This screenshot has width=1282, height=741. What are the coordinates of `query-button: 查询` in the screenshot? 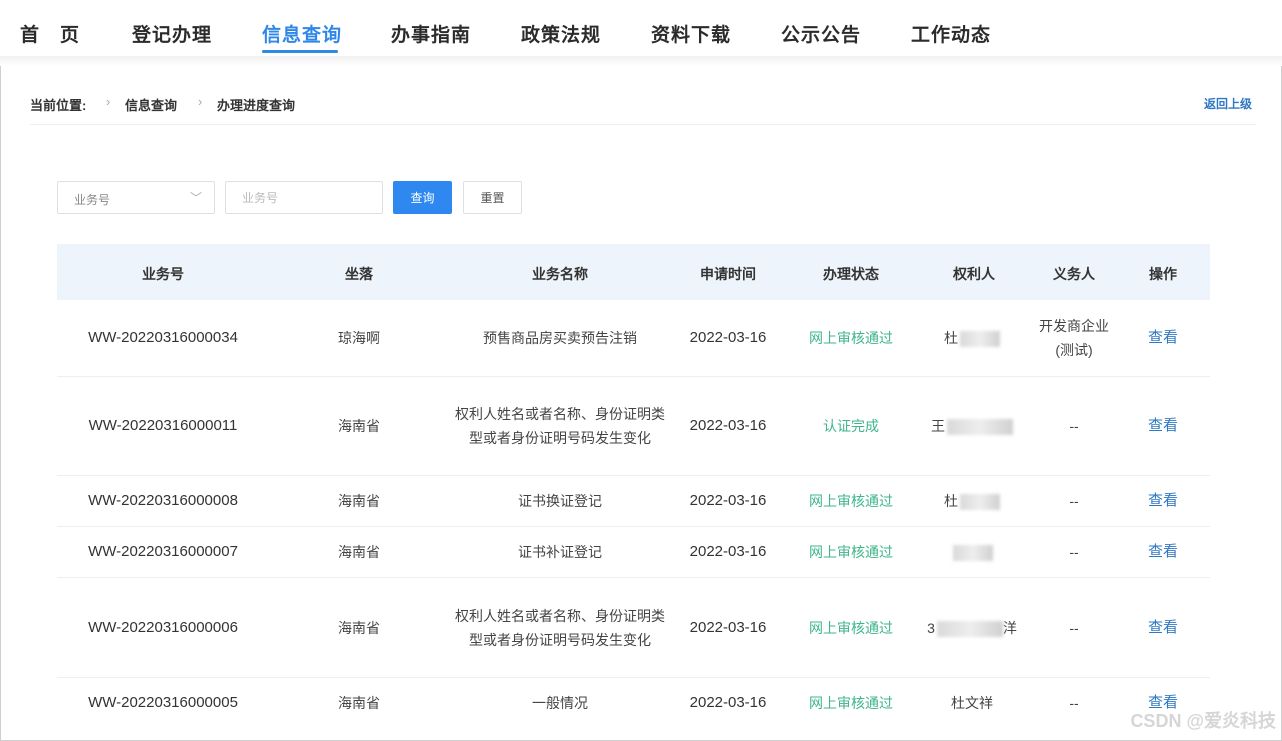 It's located at (422, 197).